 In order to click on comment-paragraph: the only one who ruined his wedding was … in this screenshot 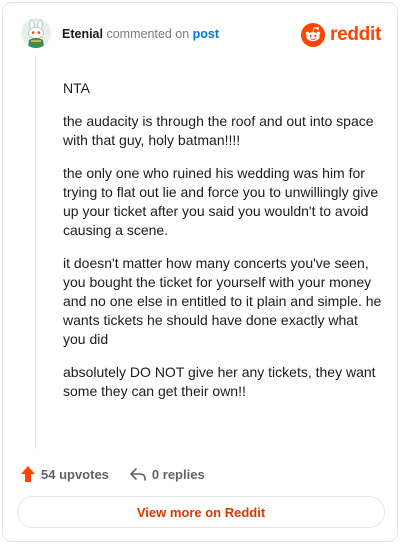, I will do `click(221, 201)`.